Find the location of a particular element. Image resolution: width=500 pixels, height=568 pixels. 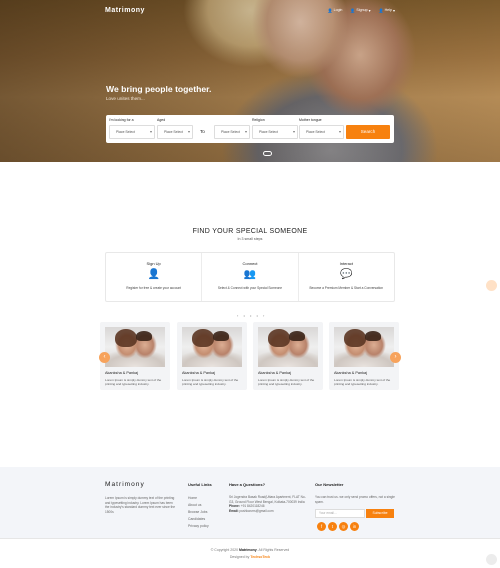

help-label: Help is located at coordinates (388, 10).